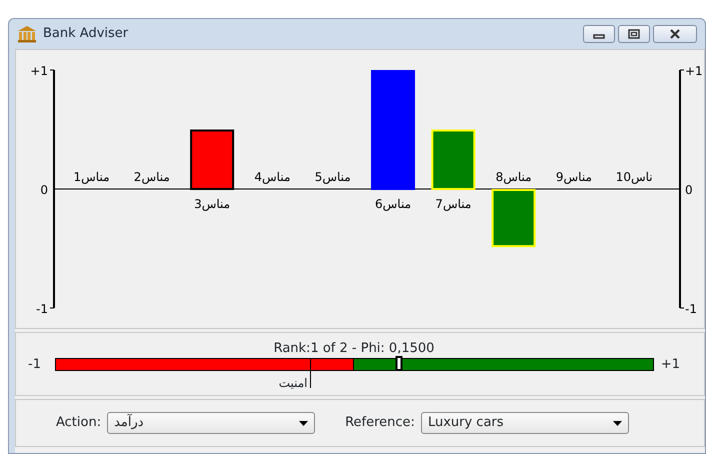 The width and height of the screenshot is (706, 454). What do you see at coordinates (634, 177) in the screenshot?
I see `category-label: ناس10` at bounding box center [634, 177].